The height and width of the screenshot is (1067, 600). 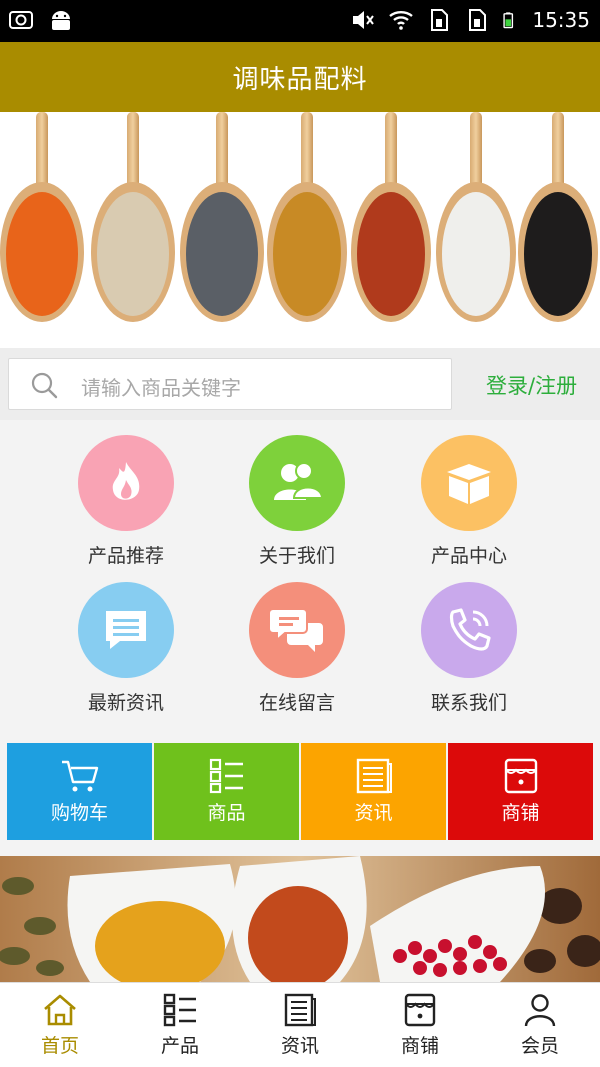 I want to click on nav-member: 会员, so click(x=540, y=1025).